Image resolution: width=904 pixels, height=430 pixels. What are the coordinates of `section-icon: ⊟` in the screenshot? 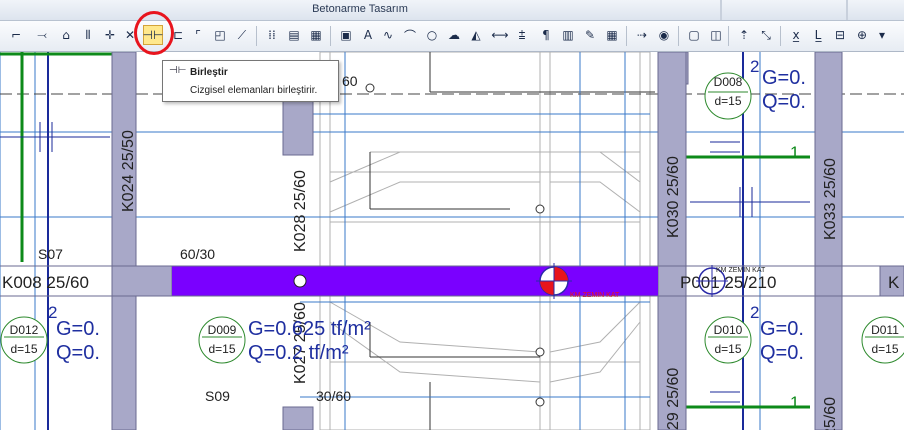 It's located at (840, 35).